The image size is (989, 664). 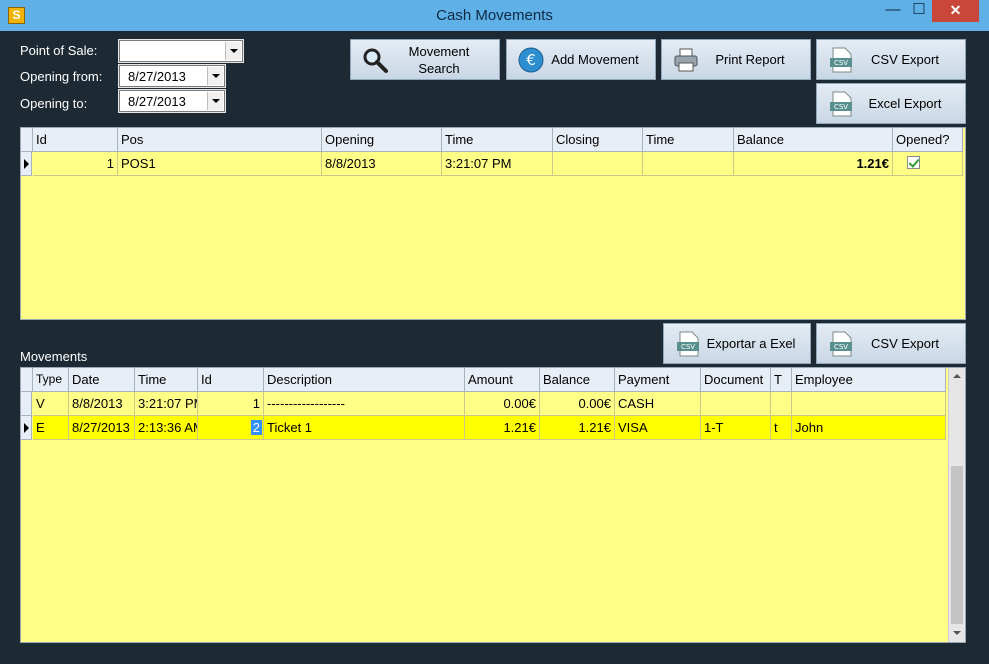 What do you see at coordinates (54, 356) in the screenshot?
I see `movements-label: Movements` at bounding box center [54, 356].